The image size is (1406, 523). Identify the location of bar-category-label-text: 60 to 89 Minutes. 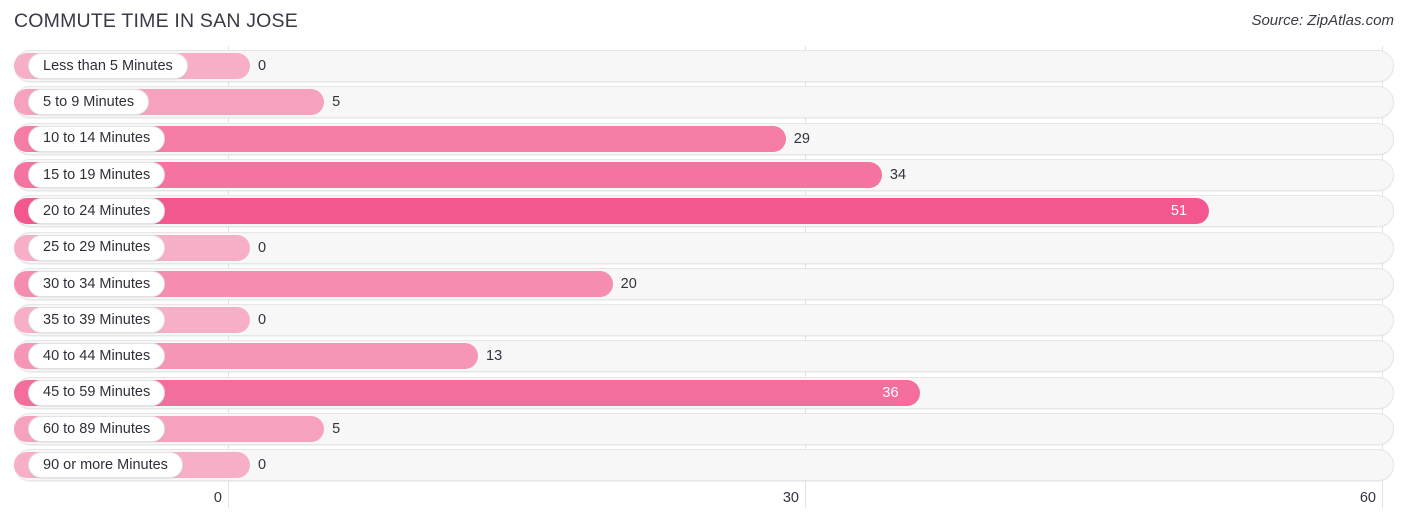
(97, 428).